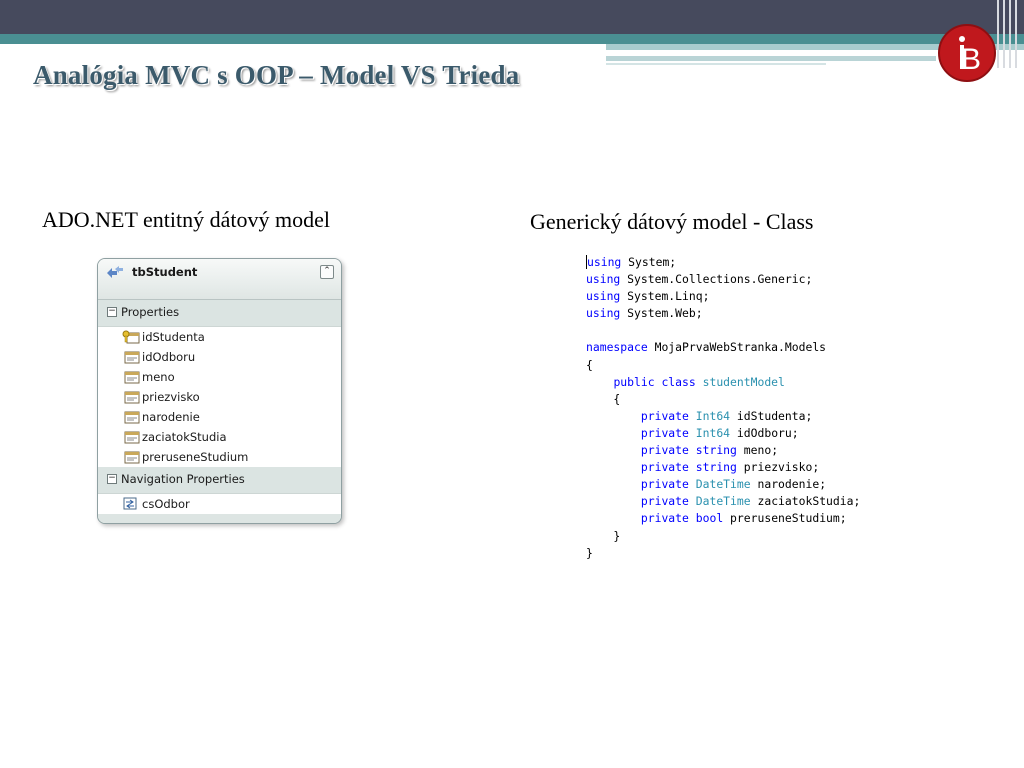 The image size is (1024, 768). Describe the element at coordinates (665, 296) in the screenshot. I see `code-text: System.Linq;` at that location.